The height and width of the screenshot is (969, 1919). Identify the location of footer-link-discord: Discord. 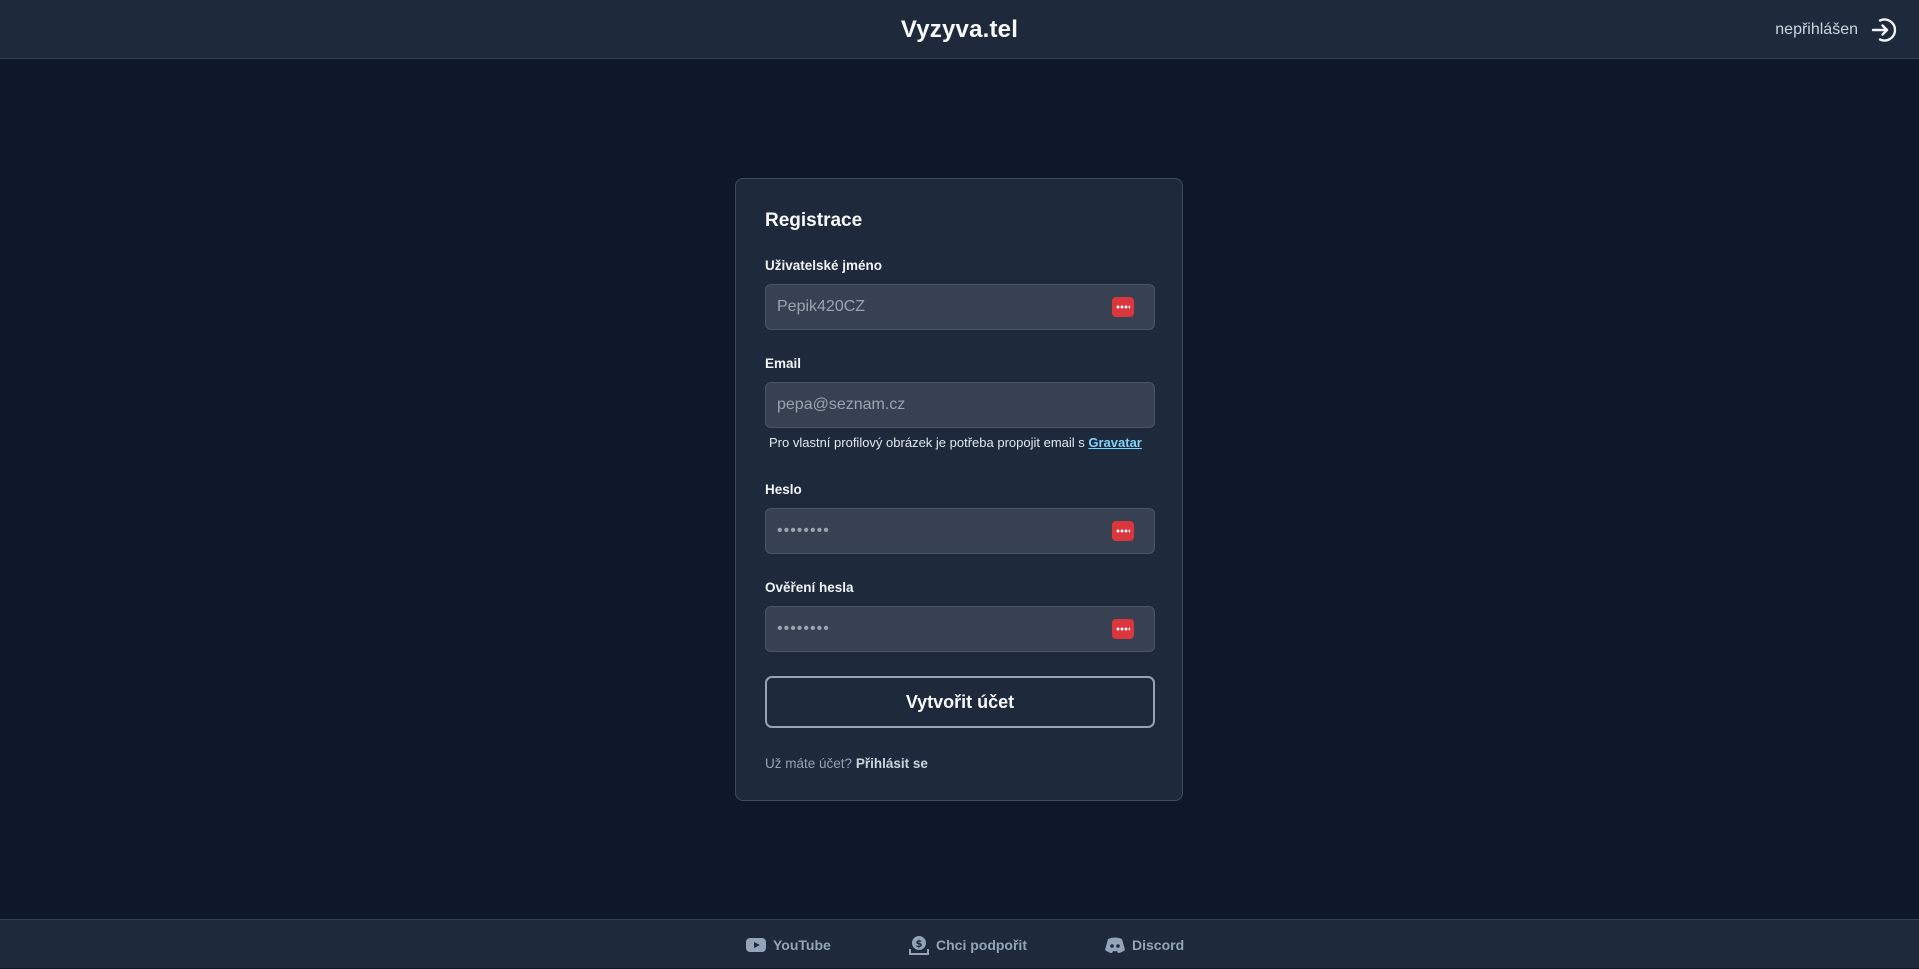
(1144, 944).